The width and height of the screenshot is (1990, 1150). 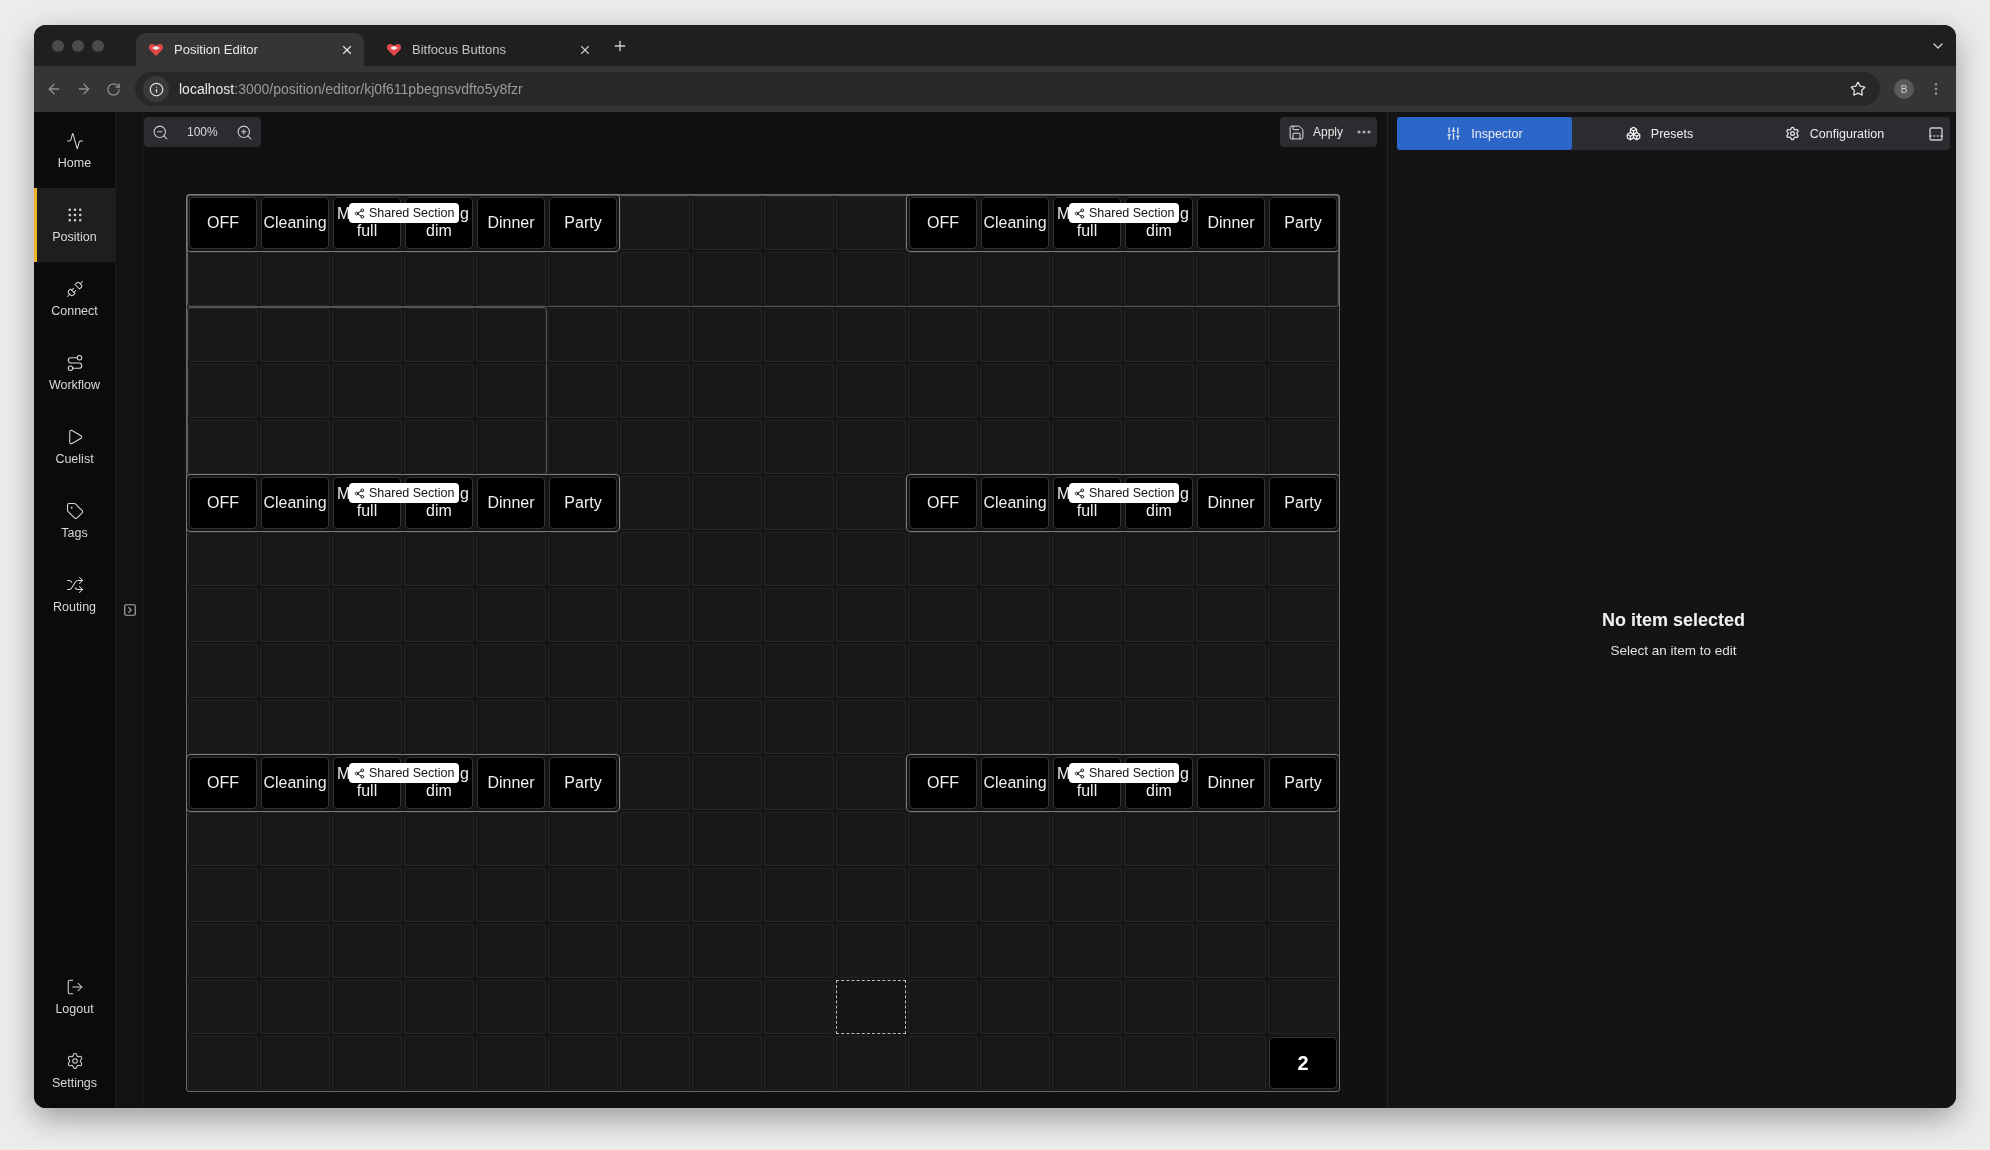 I want to click on minimize-light, so click(x=78, y=45).